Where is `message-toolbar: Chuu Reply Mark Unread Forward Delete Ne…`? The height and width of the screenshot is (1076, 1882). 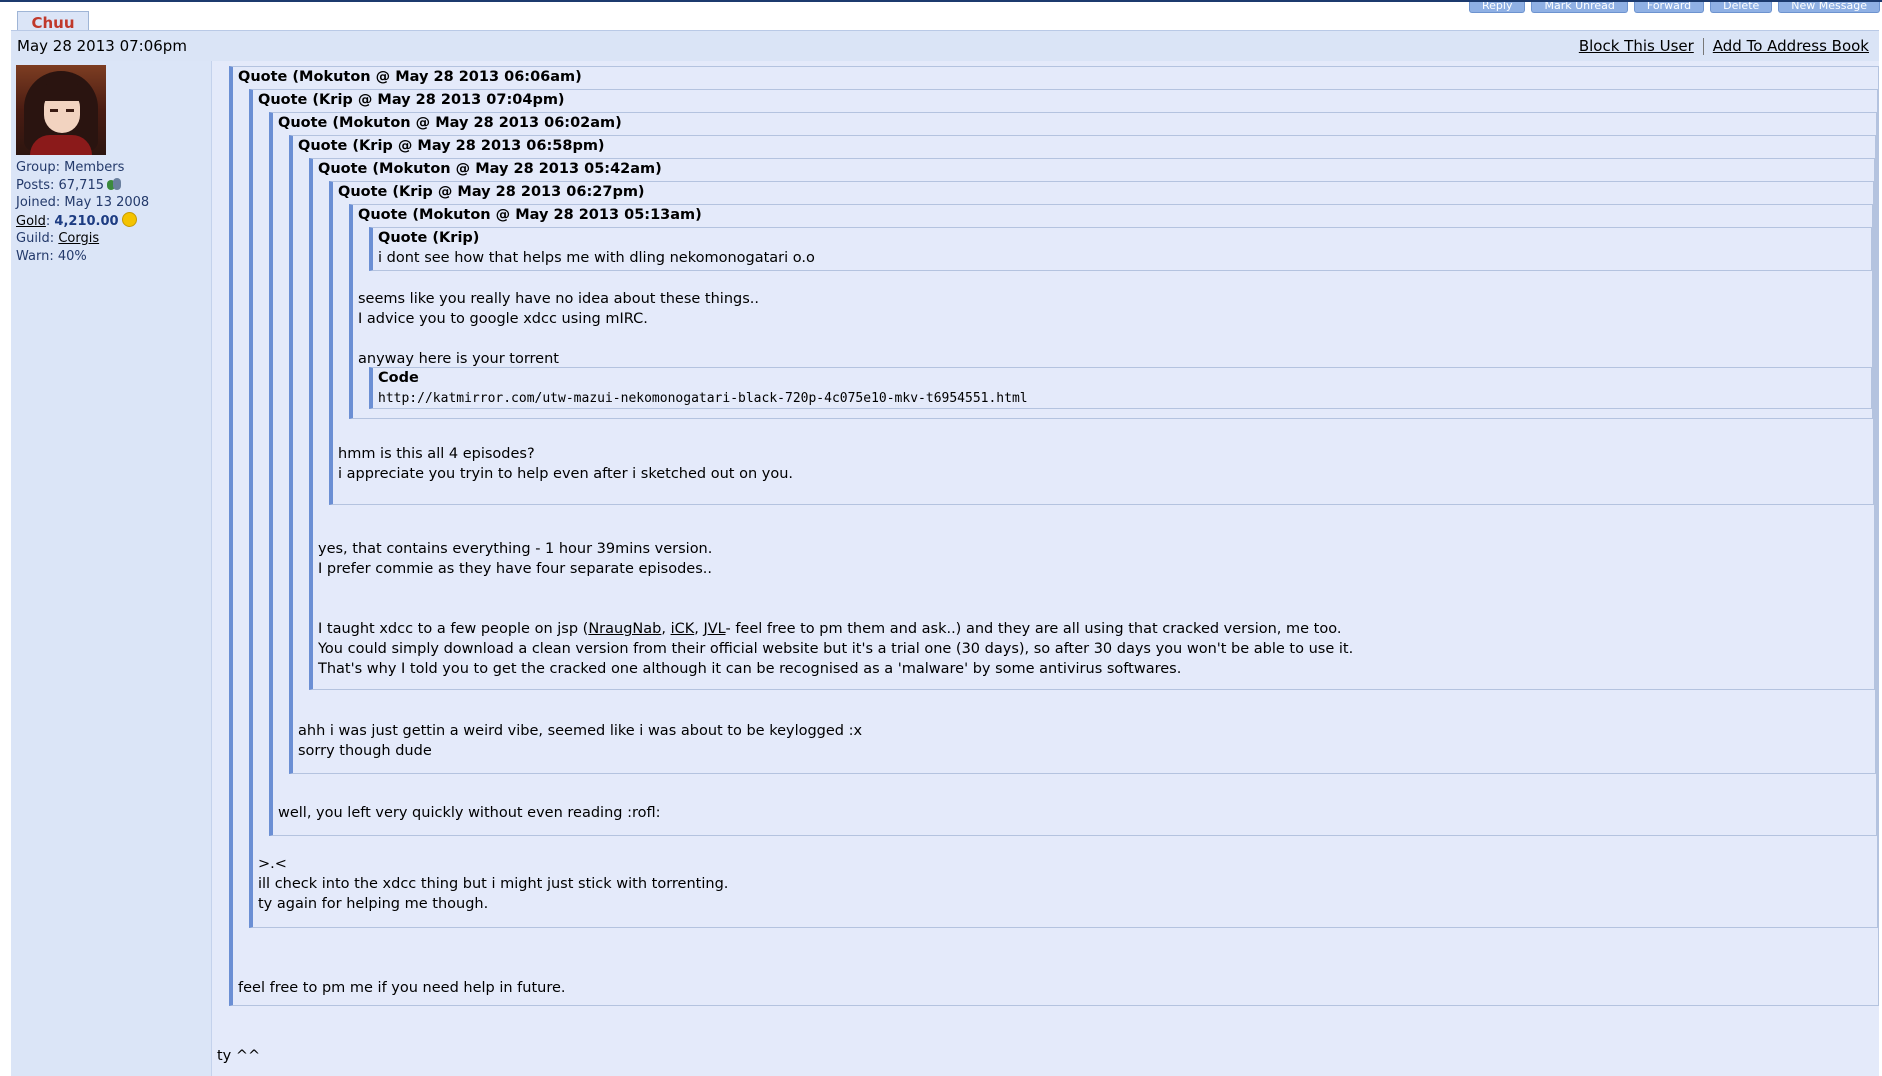 message-toolbar: Chuu Reply Mark Unread Forward Delete Ne… is located at coordinates (941, 18).